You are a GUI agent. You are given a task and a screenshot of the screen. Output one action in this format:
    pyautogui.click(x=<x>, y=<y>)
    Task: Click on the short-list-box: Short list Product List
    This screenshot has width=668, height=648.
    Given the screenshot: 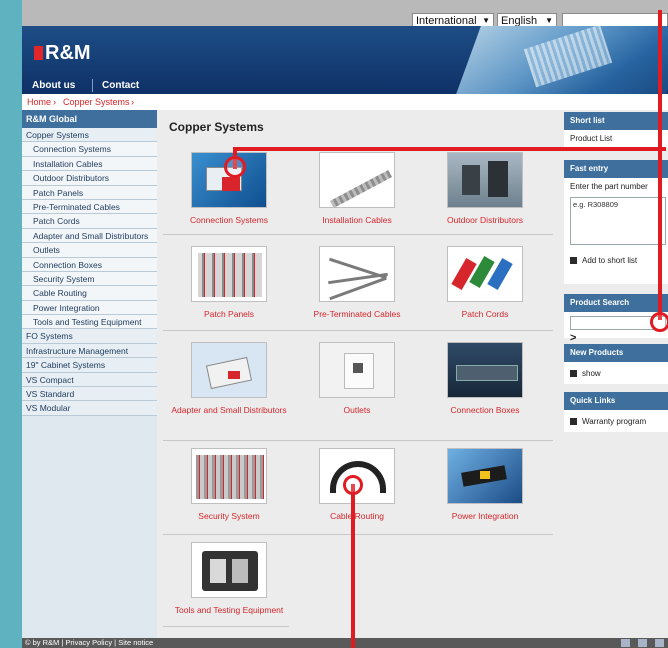 What is the action you would take?
    pyautogui.click(x=616, y=130)
    